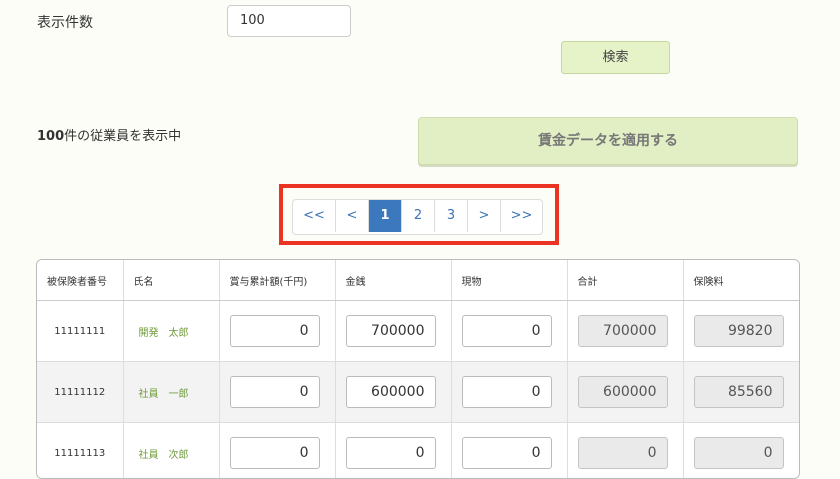 The width and height of the screenshot is (840, 479). Describe the element at coordinates (484, 216) in the screenshot. I see `pagination-next: >` at that location.